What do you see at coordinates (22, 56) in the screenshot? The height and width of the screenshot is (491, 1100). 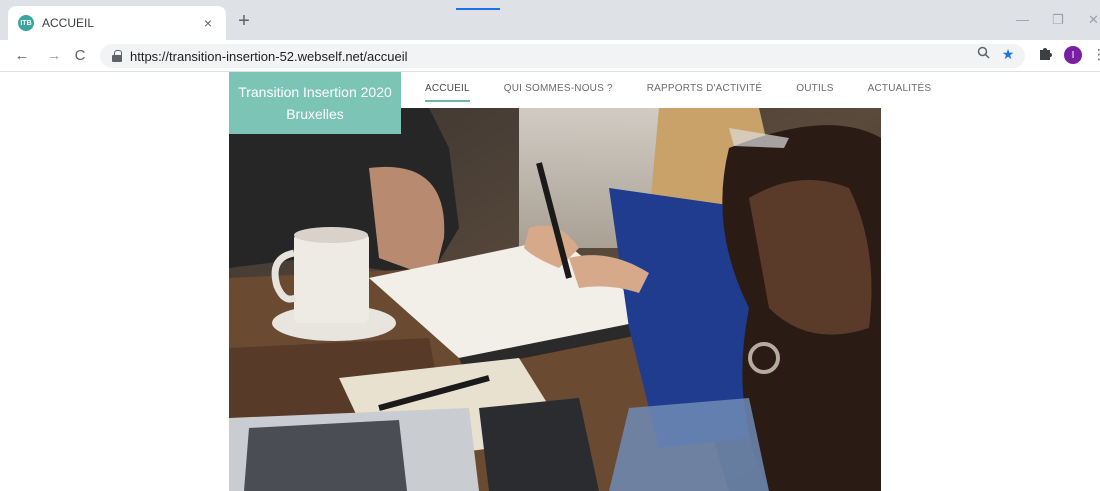 I see `back-arrow-icon: ←` at bounding box center [22, 56].